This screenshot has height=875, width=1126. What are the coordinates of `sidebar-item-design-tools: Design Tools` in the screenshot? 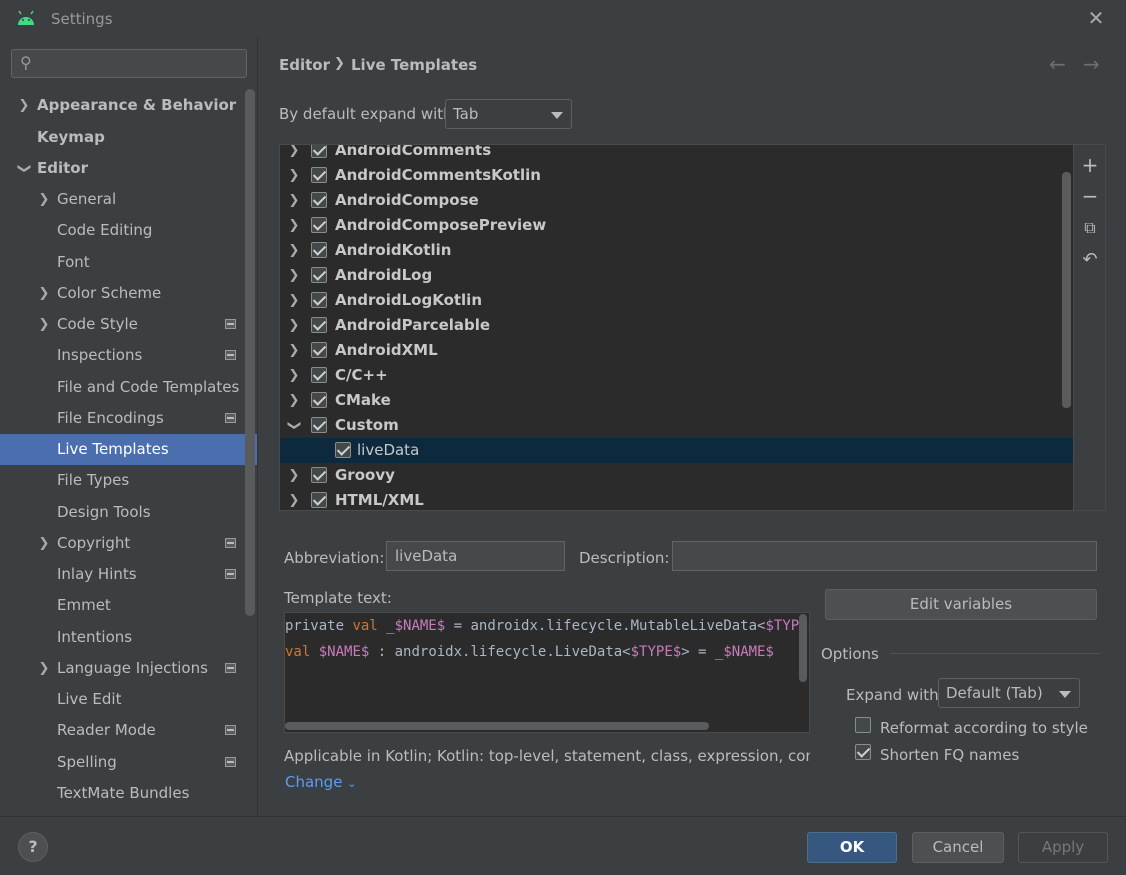 It's located at (122, 512).